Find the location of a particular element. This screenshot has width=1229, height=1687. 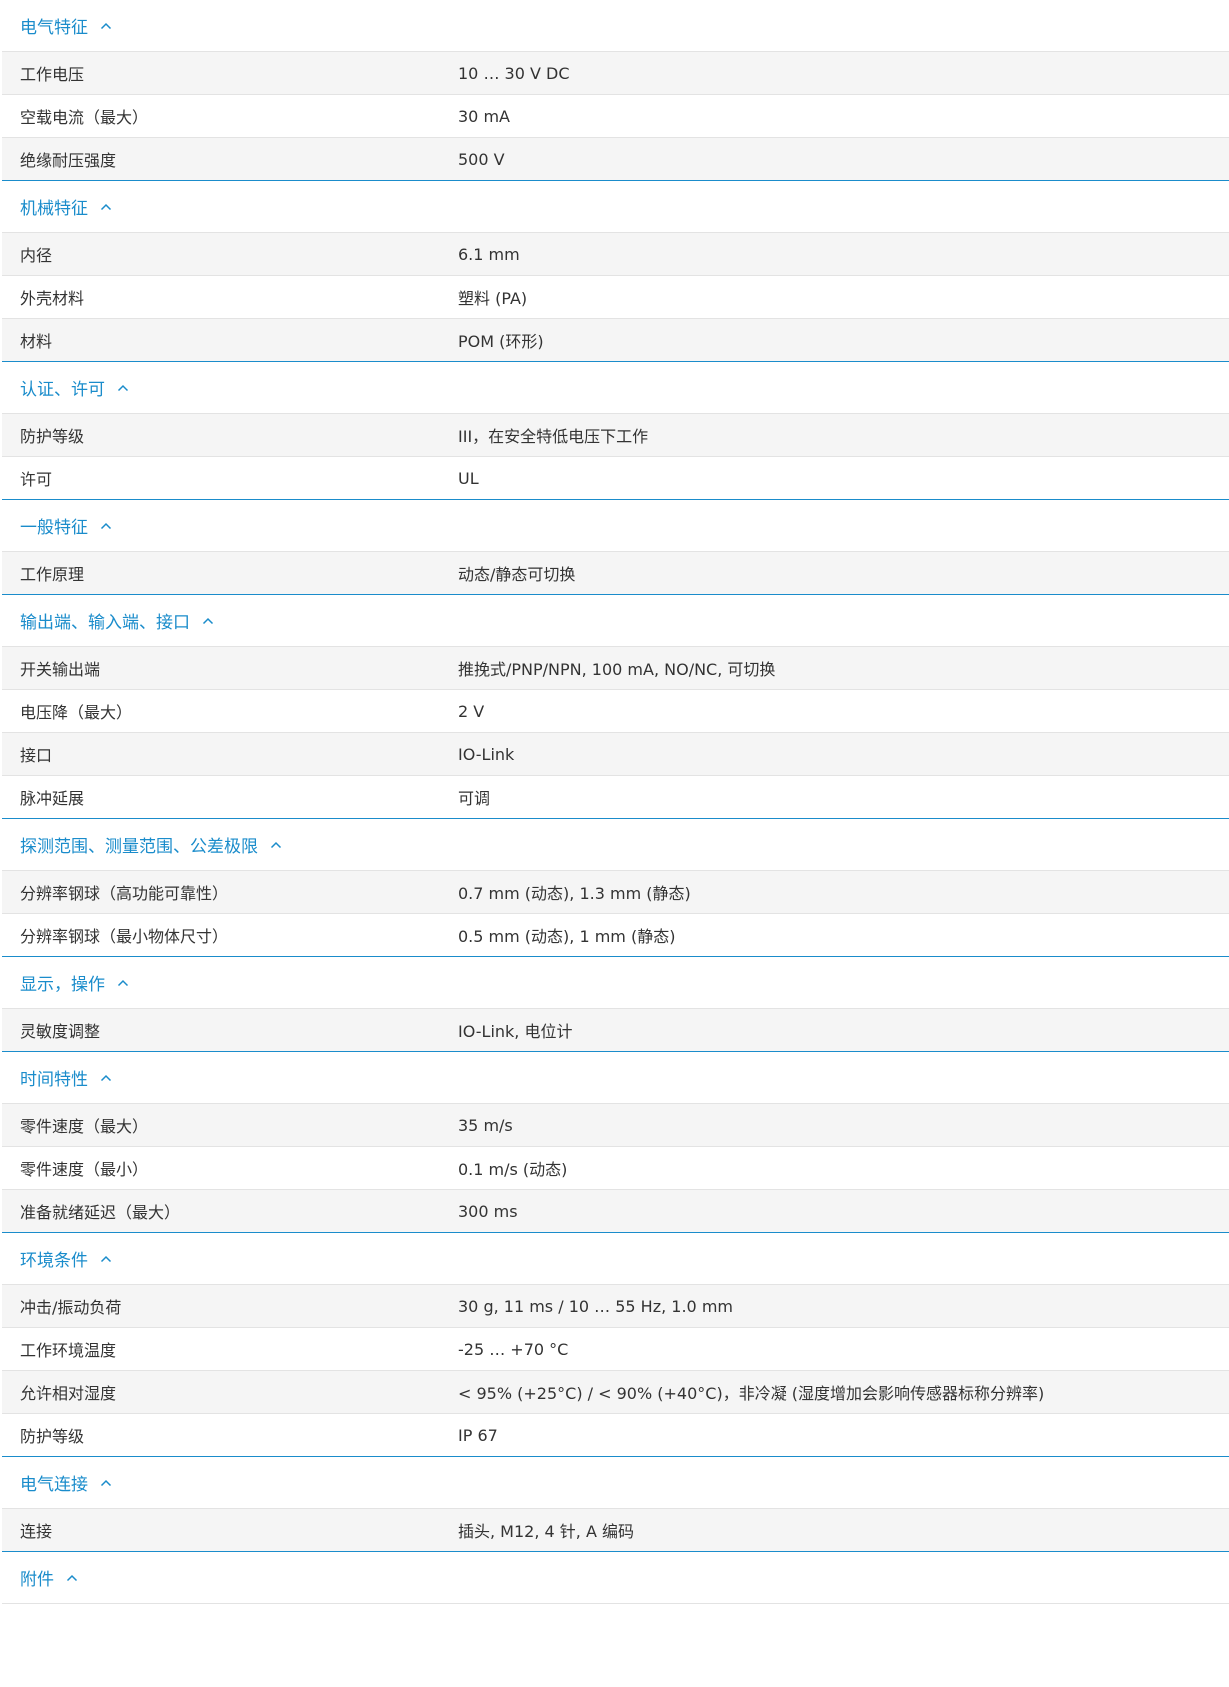

spec-label: 分辨率钢球（最小物体尺寸） is located at coordinates (124, 936).